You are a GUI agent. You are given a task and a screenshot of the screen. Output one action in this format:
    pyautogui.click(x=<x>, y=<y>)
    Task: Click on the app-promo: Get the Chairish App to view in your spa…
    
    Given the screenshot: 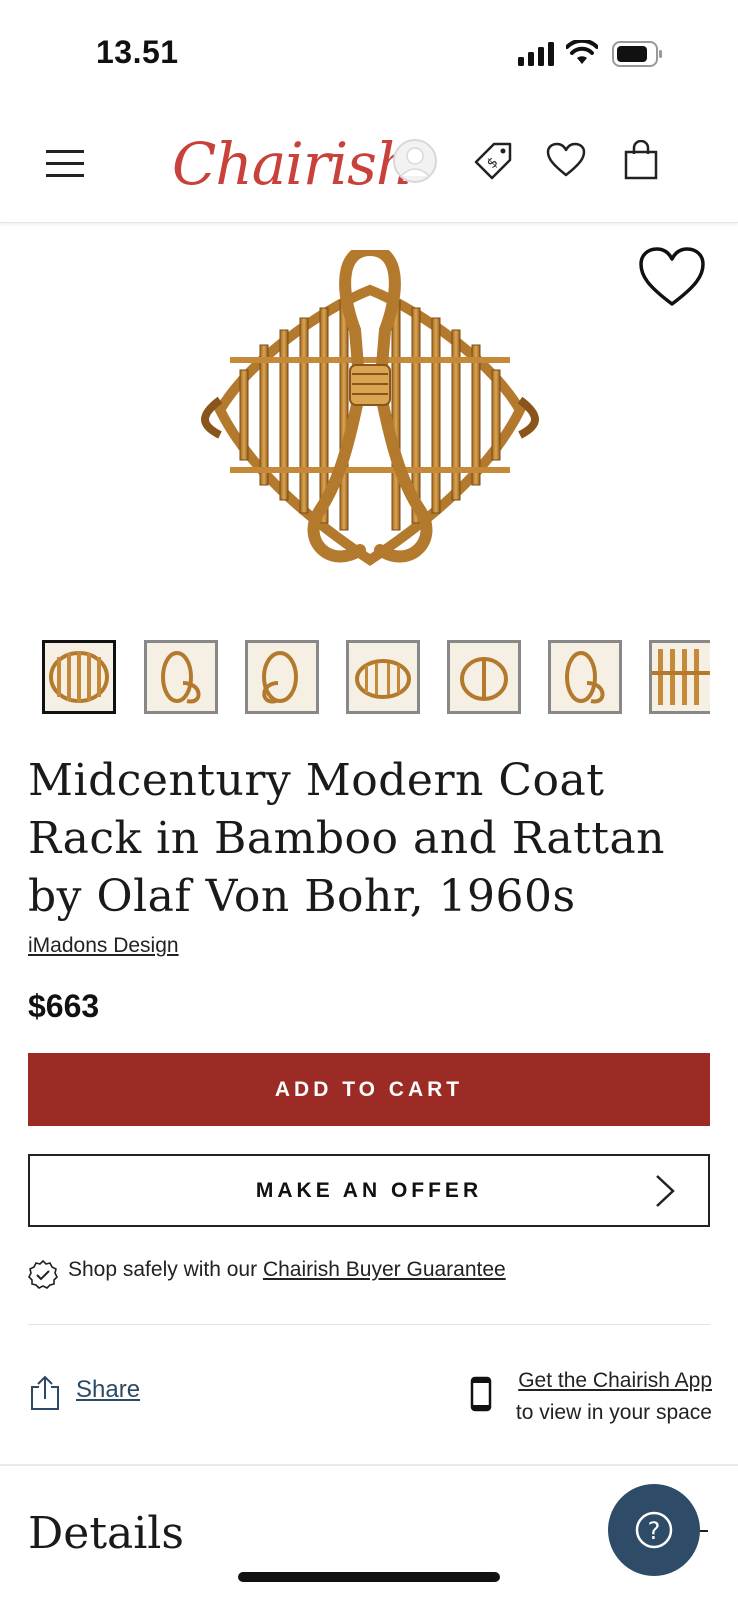 What is the action you would take?
    pyautogui.click(x=591, y=1397)
    